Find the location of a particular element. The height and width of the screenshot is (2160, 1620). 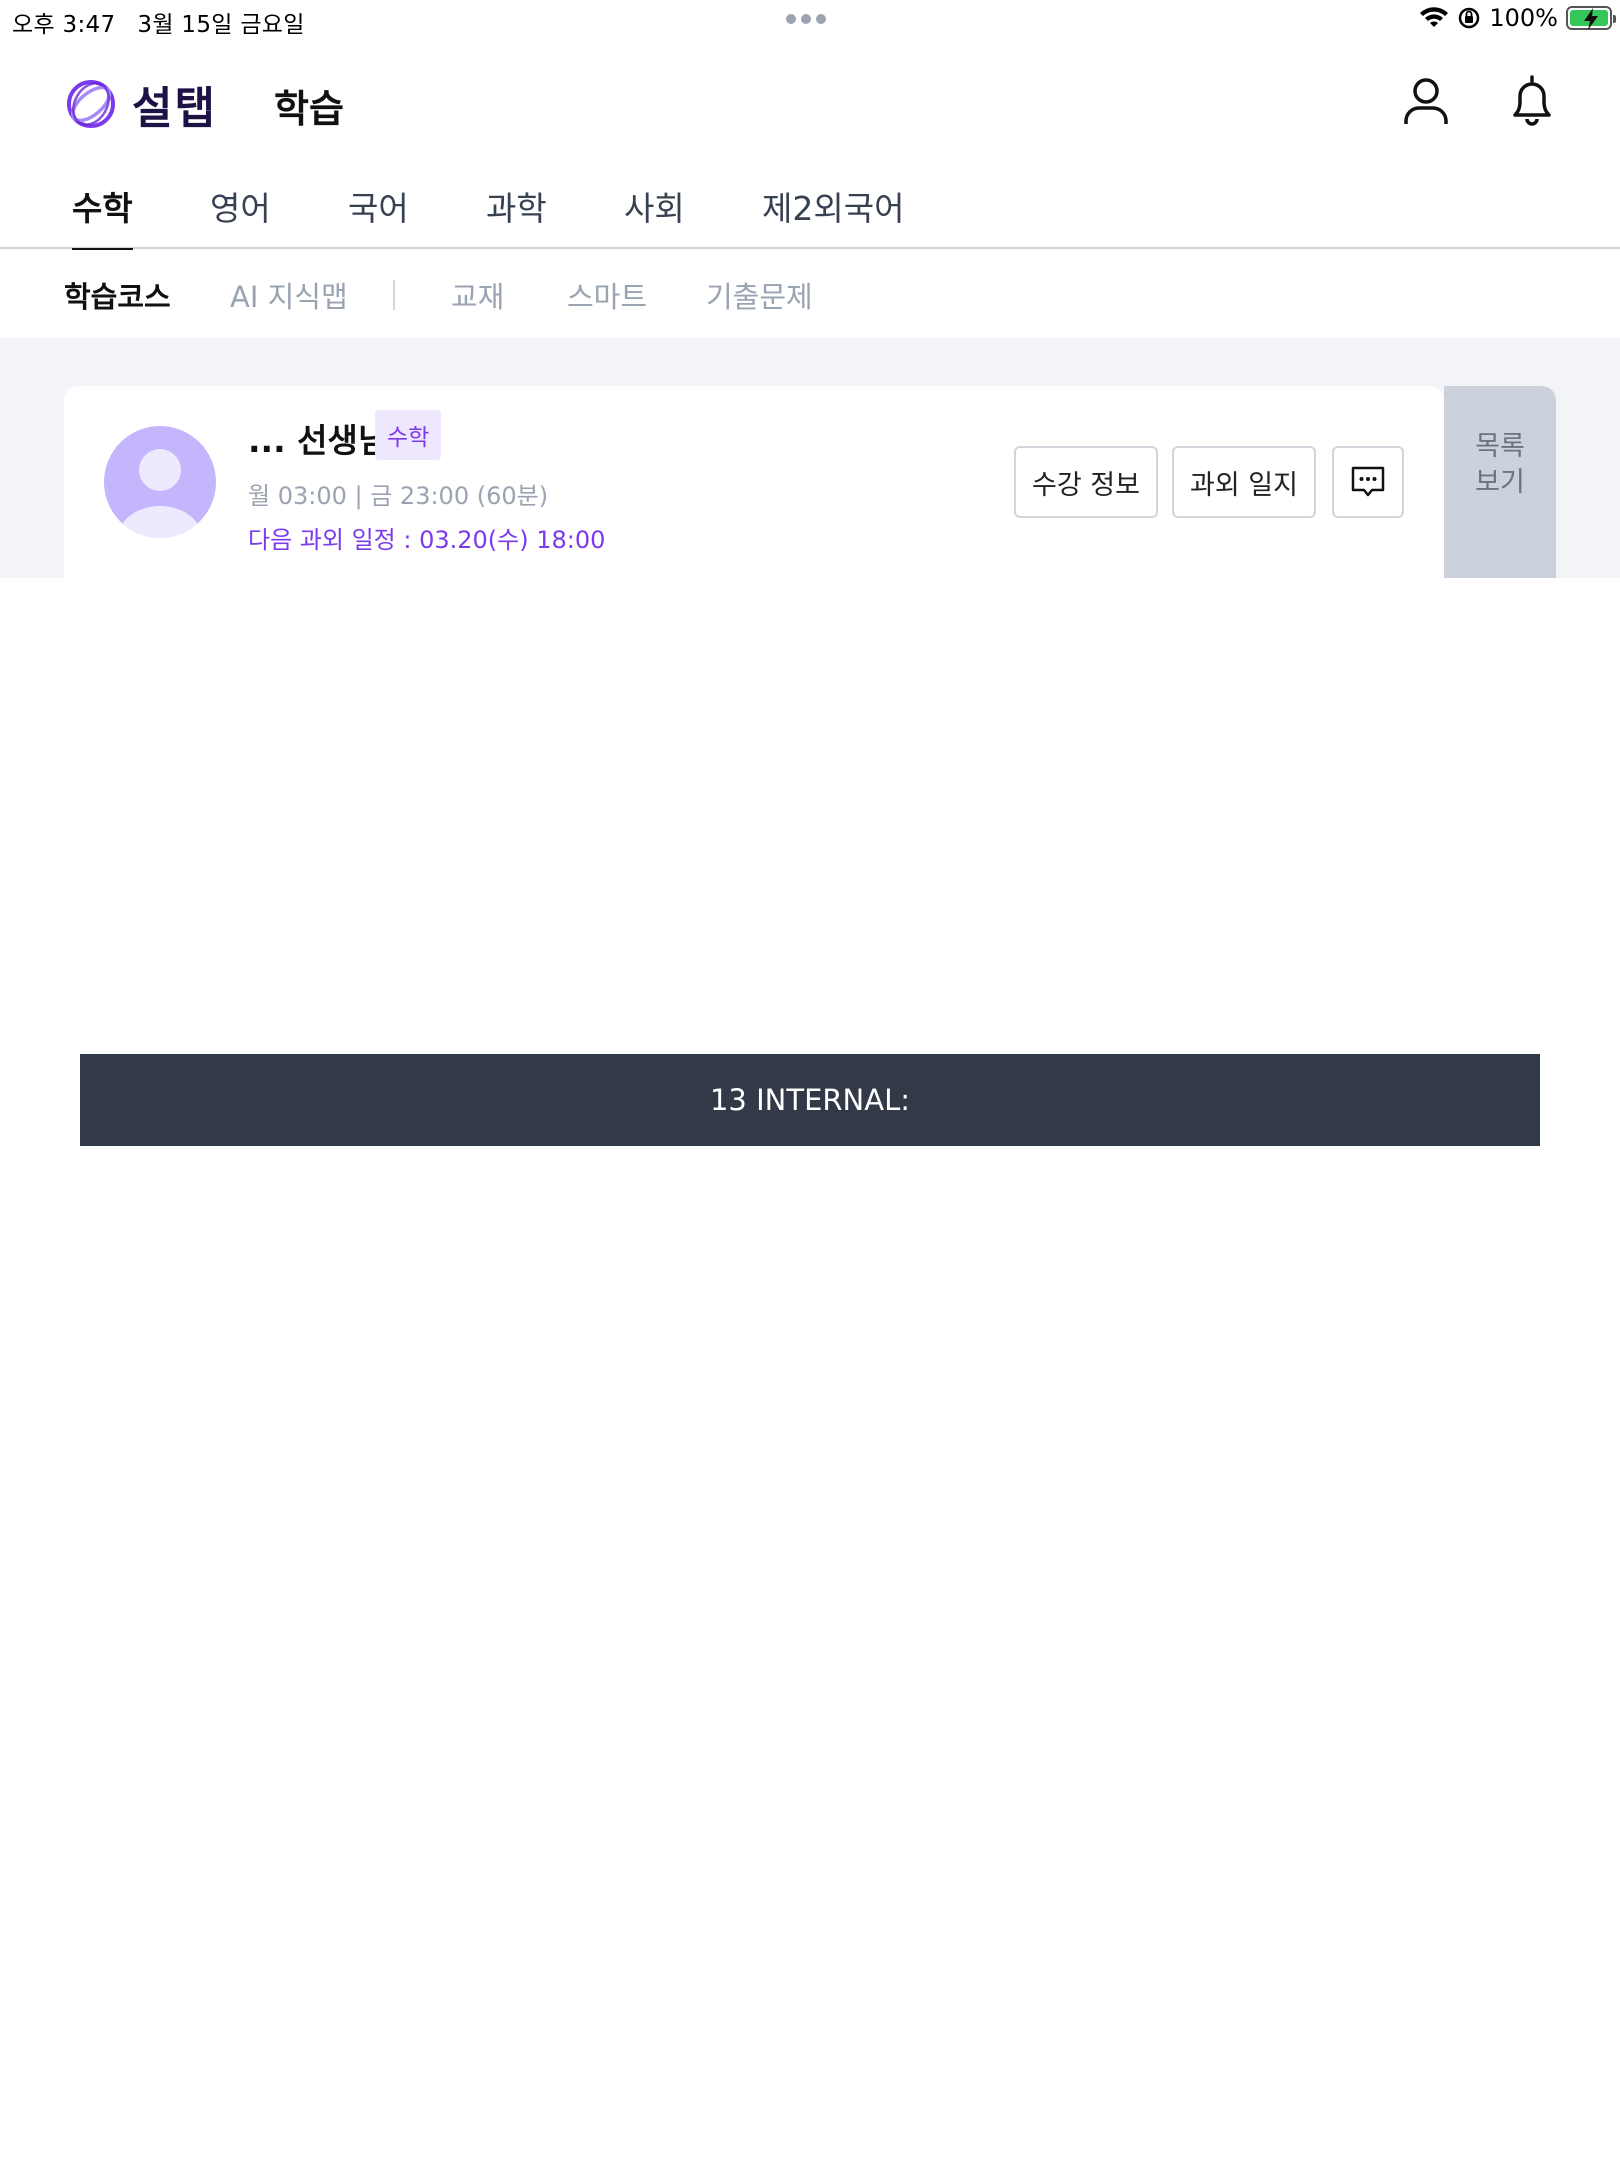

tab-science: 과학 is located at coordinates (516, 215).